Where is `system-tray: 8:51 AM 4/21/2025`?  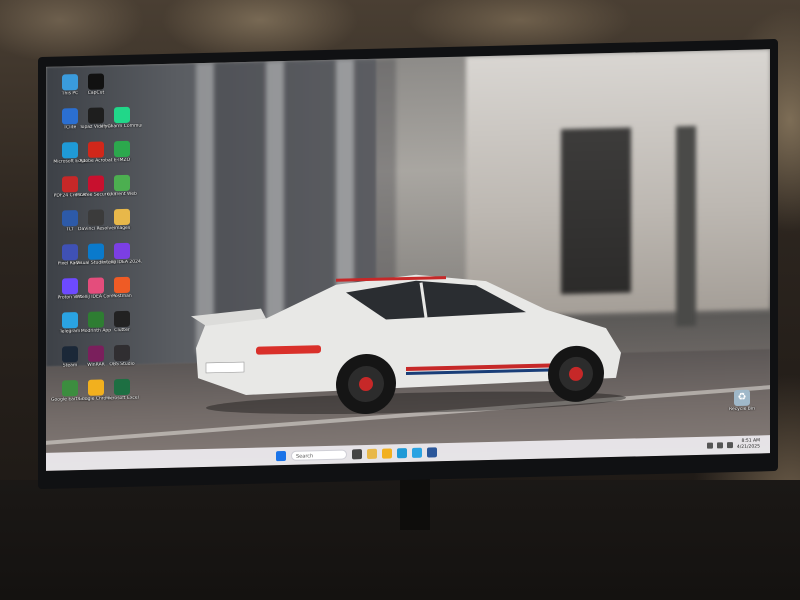 system-tray: 8:51 AM 4/21/2025 is located at coordinates (733, 444).